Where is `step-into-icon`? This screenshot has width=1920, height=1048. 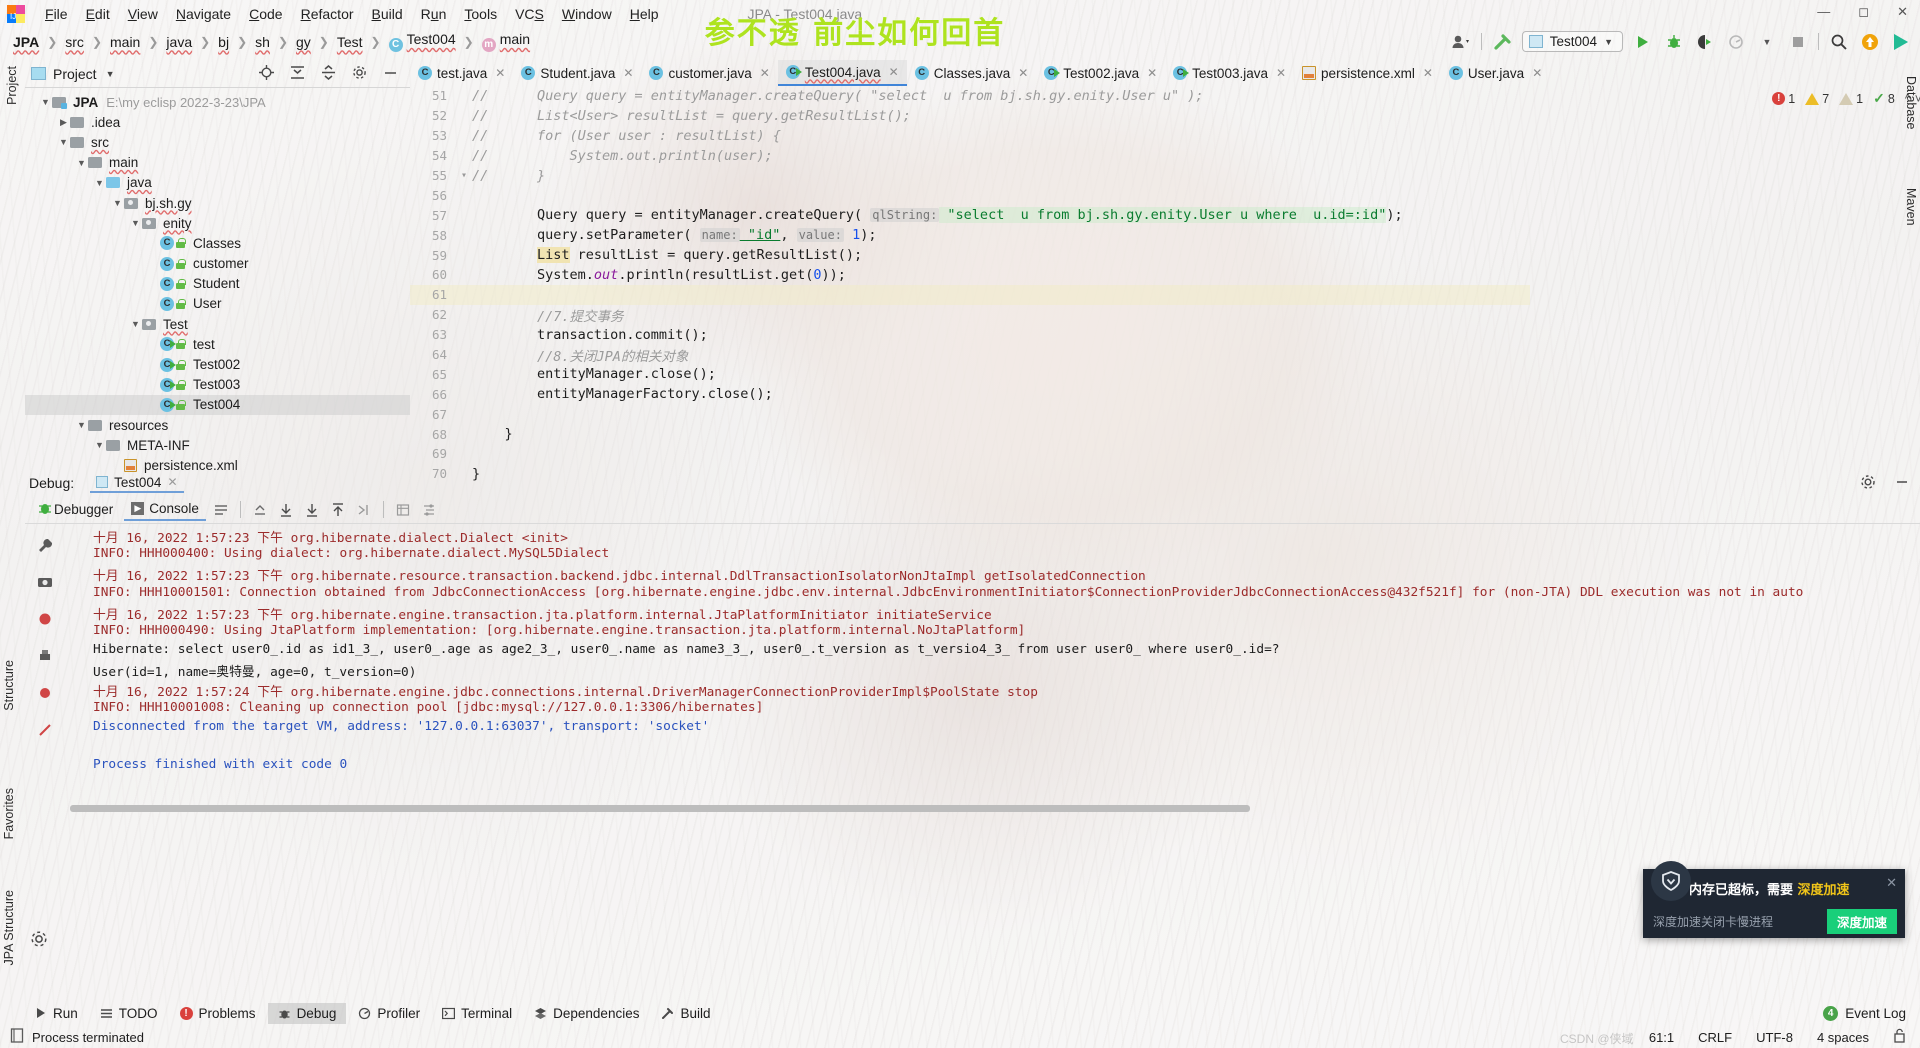 step-into-icon is located at coordinates (312, 510).